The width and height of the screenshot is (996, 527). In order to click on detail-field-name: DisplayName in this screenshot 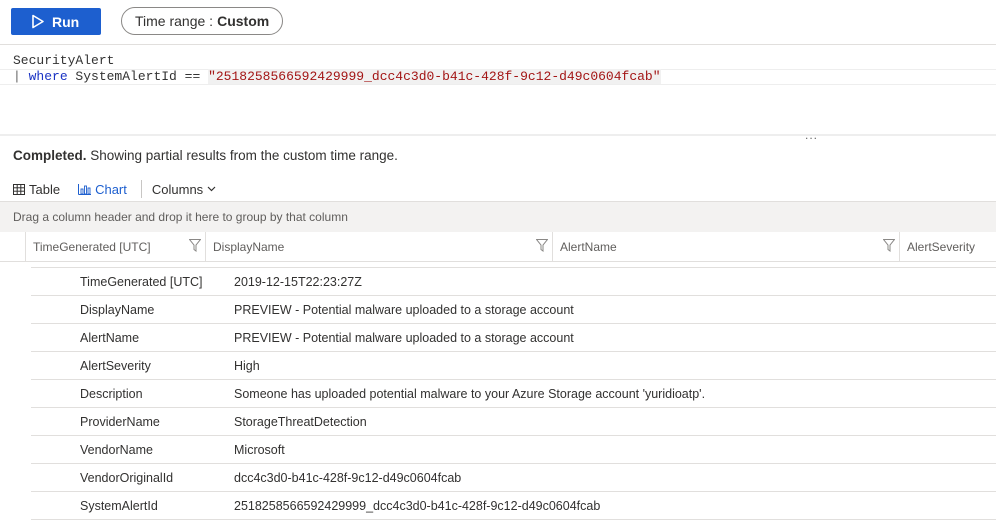, I will do `click(117, 310)`.